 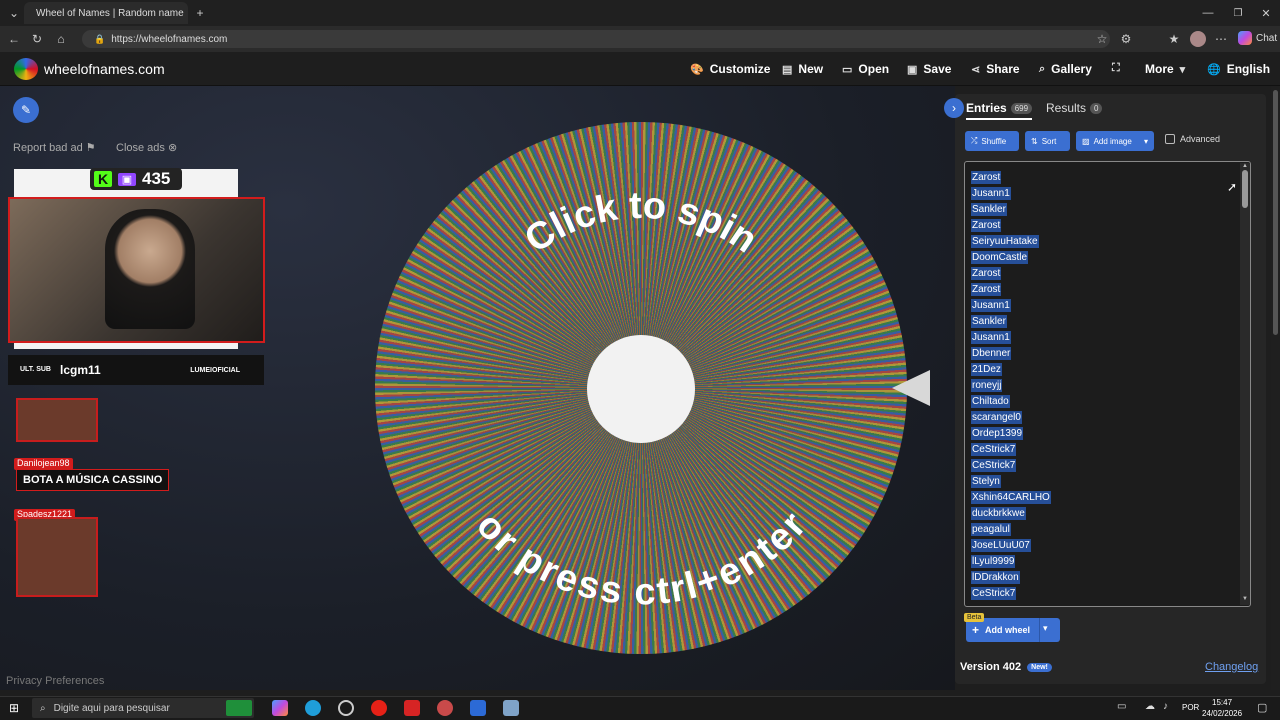 I want to click on site-name: wheelofnames.com, so click(x=104, y=69).